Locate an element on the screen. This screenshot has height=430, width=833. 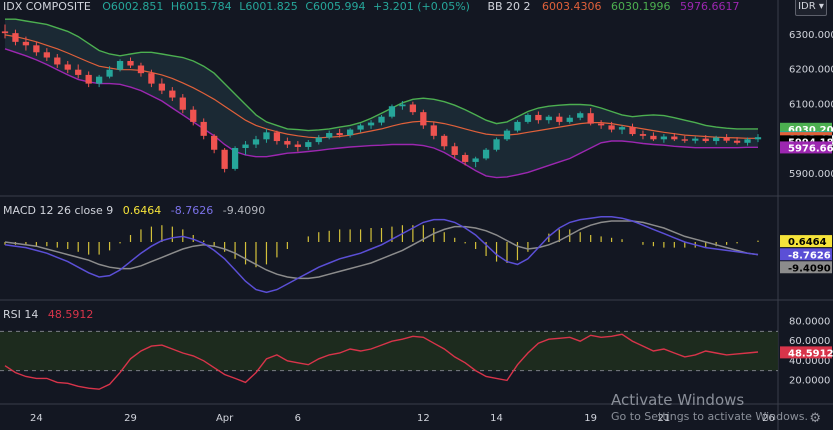
currency-dropdown: IDR ▾ is located at coordinates (811, 8).